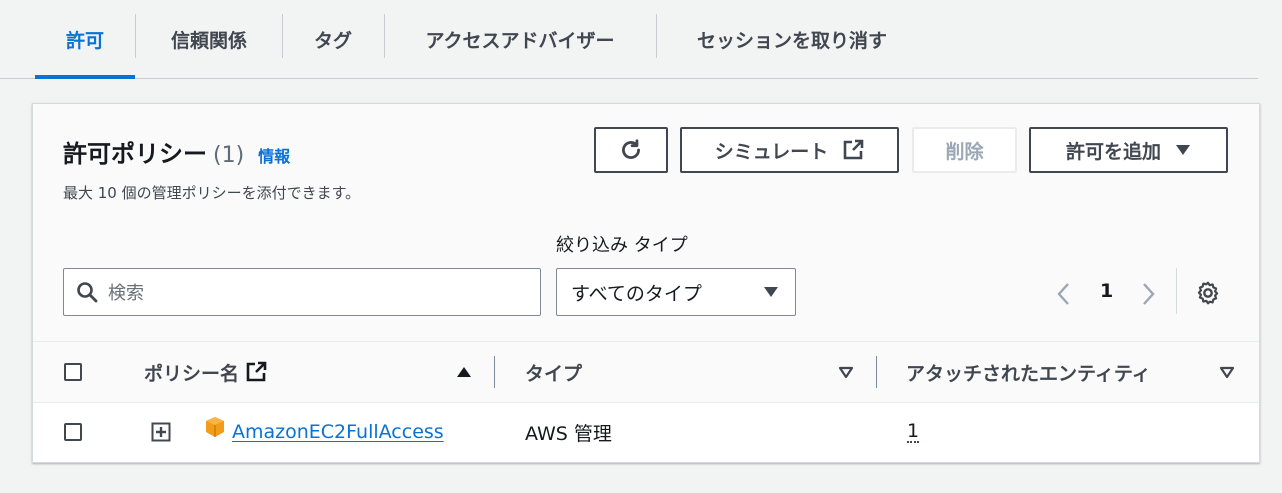 This screenshot has height=493, width=1282. I want to click on refresh-icon, so click(631, 149).